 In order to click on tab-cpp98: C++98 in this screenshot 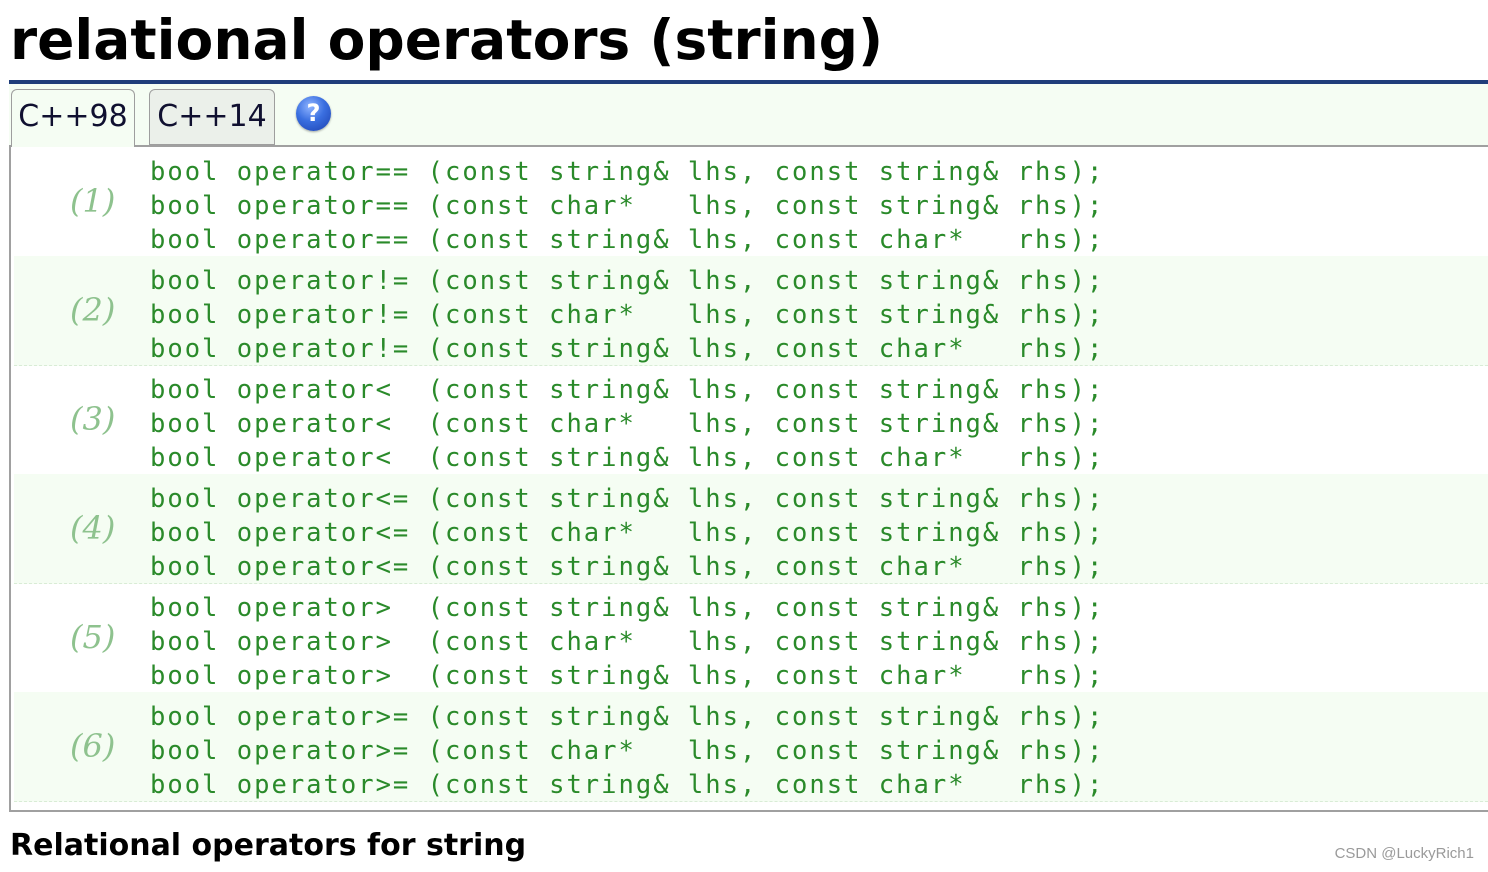, I will do `click(73, 118)`.